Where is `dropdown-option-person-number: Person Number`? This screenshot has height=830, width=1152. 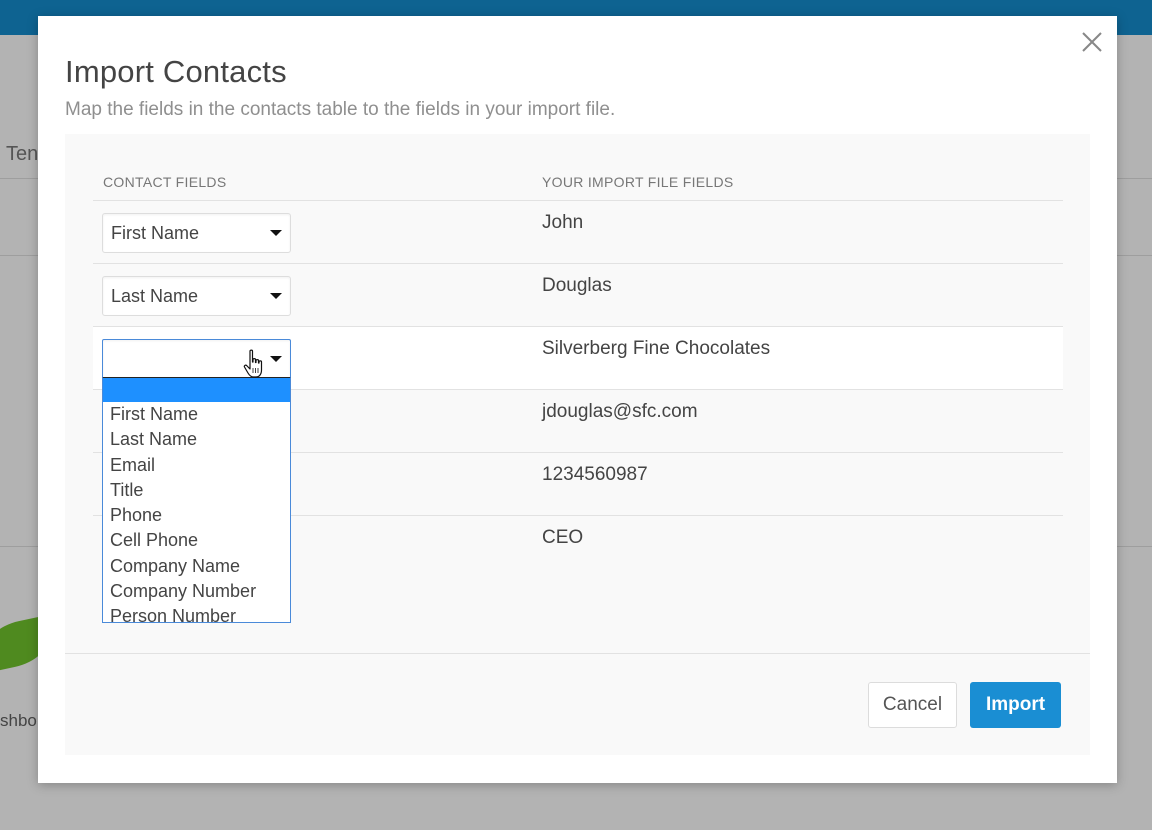
dropdown-option-person-number: Person Number is located at coordinates (196, 613).